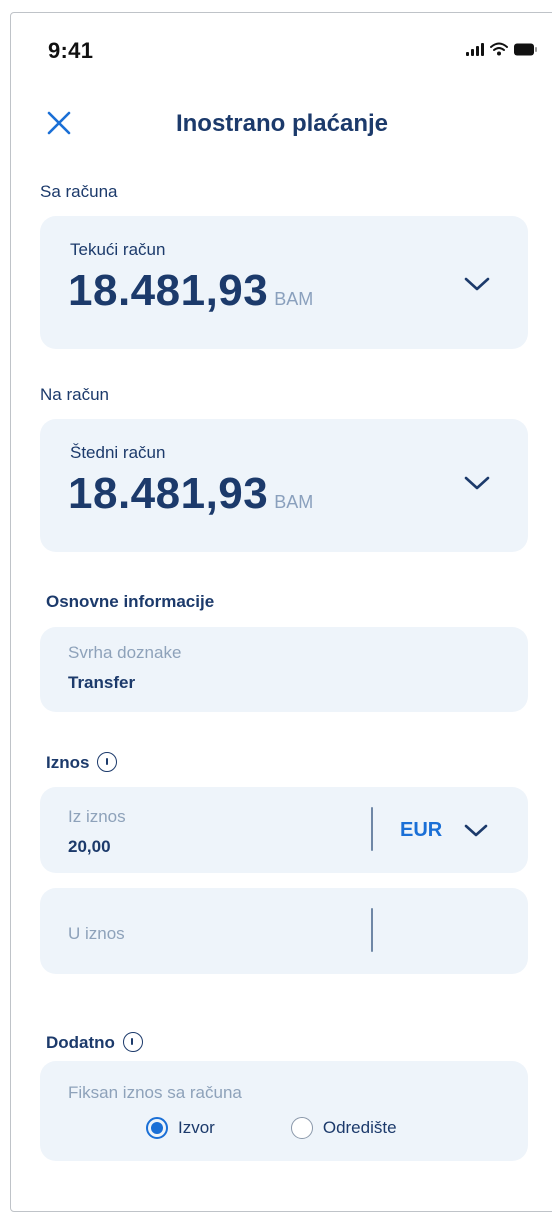 This screenshot has width=552, height=1212. Describe the element at coordinates (130, 601) in the screenshot. I see `basic-info-section-label: Osnovne informacije` at that location.